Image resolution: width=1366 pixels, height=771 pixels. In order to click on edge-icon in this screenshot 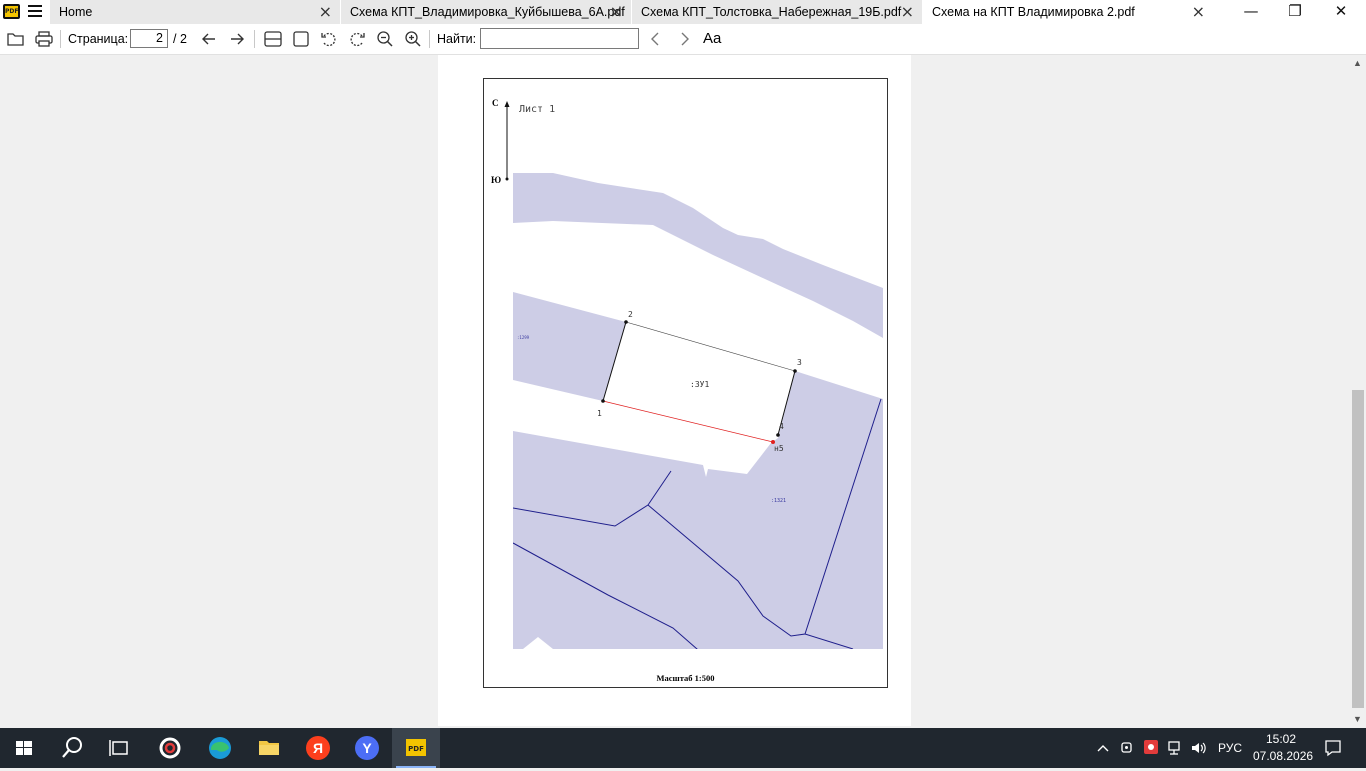, I will do `click(220, 748)`.